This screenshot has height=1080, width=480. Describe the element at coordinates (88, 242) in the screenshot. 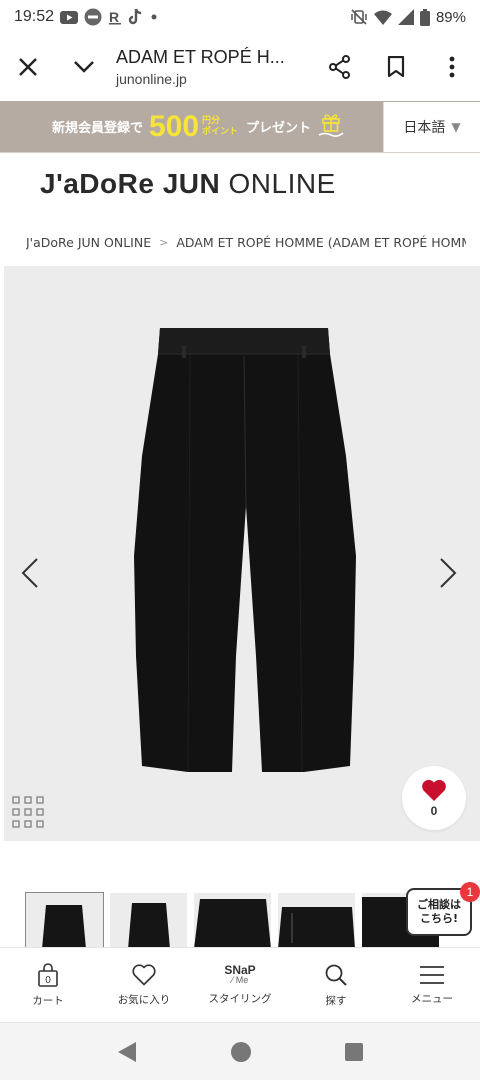

I see `breadcrumb-home: J'aDoRe JUN ONLINE` at that location.